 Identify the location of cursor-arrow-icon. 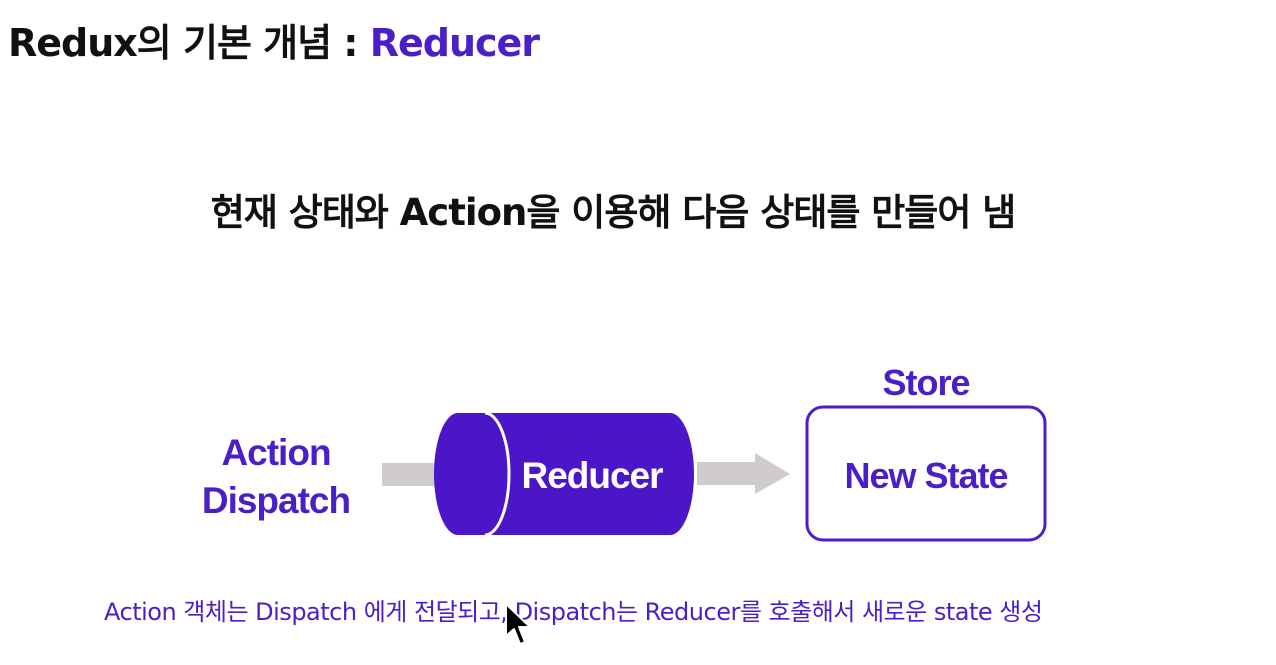
(518, 624).